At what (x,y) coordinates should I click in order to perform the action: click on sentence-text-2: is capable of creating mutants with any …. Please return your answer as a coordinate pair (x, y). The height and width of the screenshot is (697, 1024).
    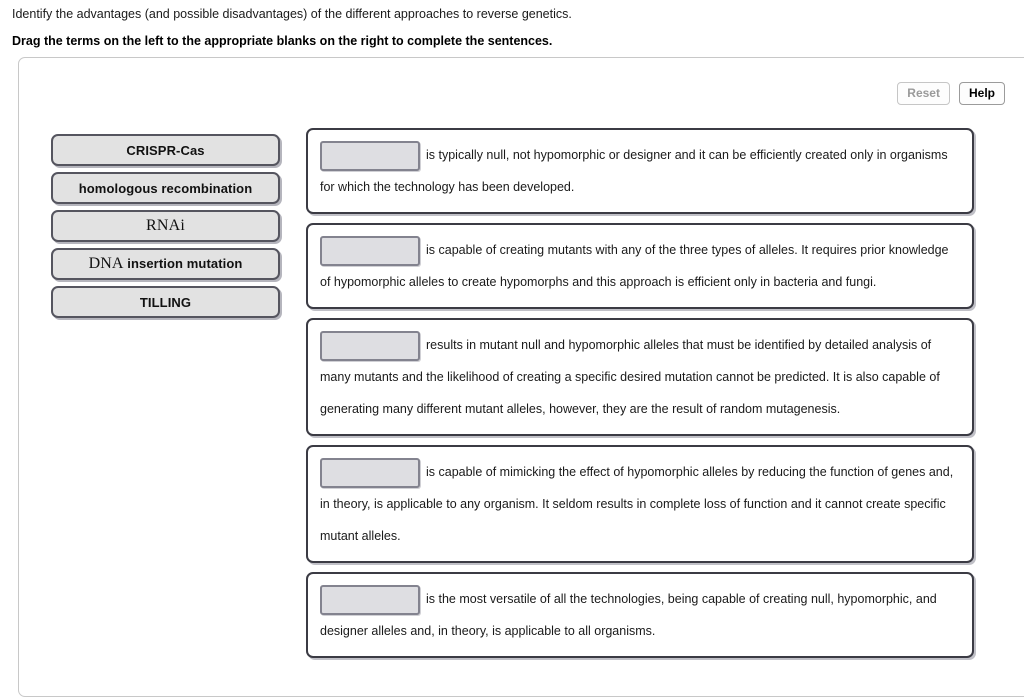
    Looking at the image, I should click on (640, 266).